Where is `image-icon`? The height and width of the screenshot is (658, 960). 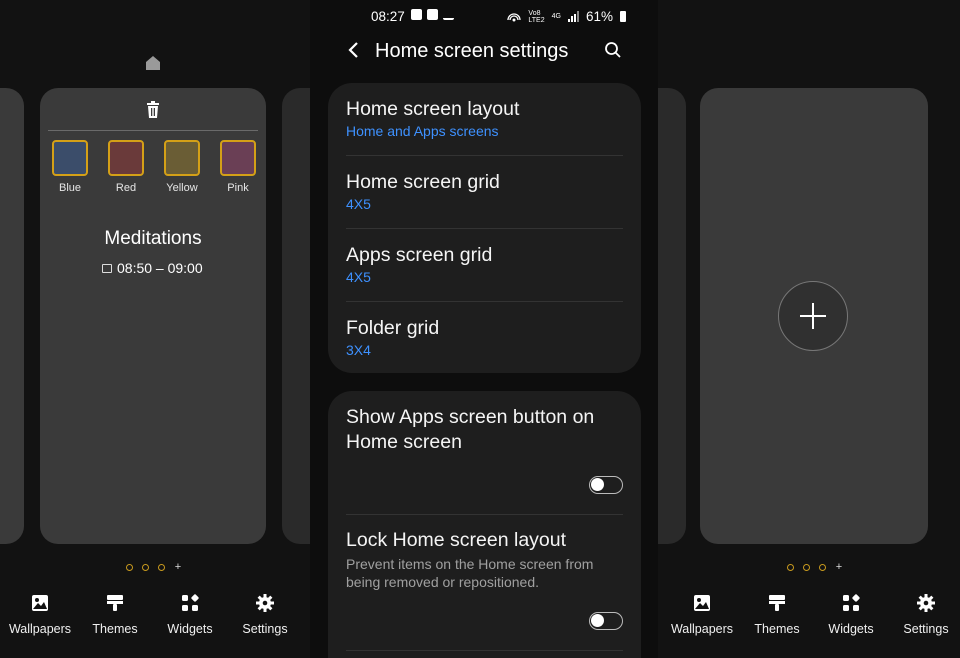 image-icon is located at coordinates (432, 14).